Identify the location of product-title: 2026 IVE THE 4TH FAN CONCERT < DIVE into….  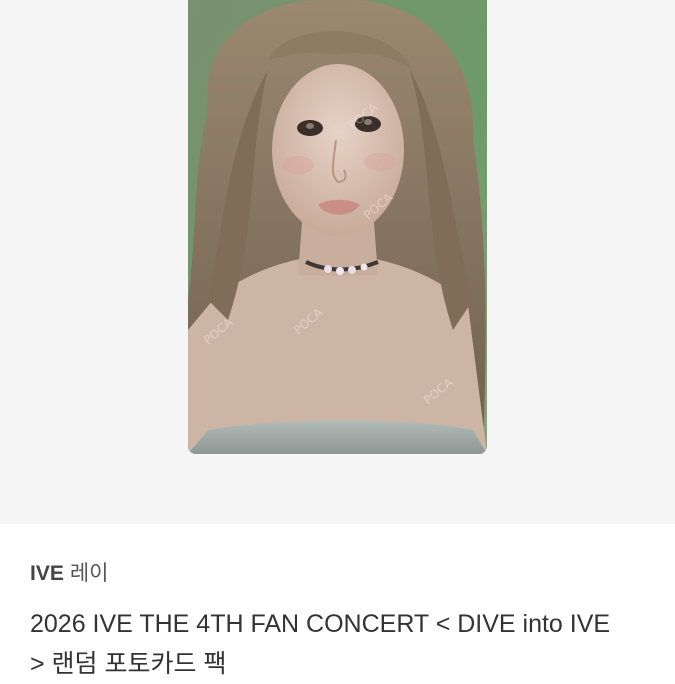
(320, 644).